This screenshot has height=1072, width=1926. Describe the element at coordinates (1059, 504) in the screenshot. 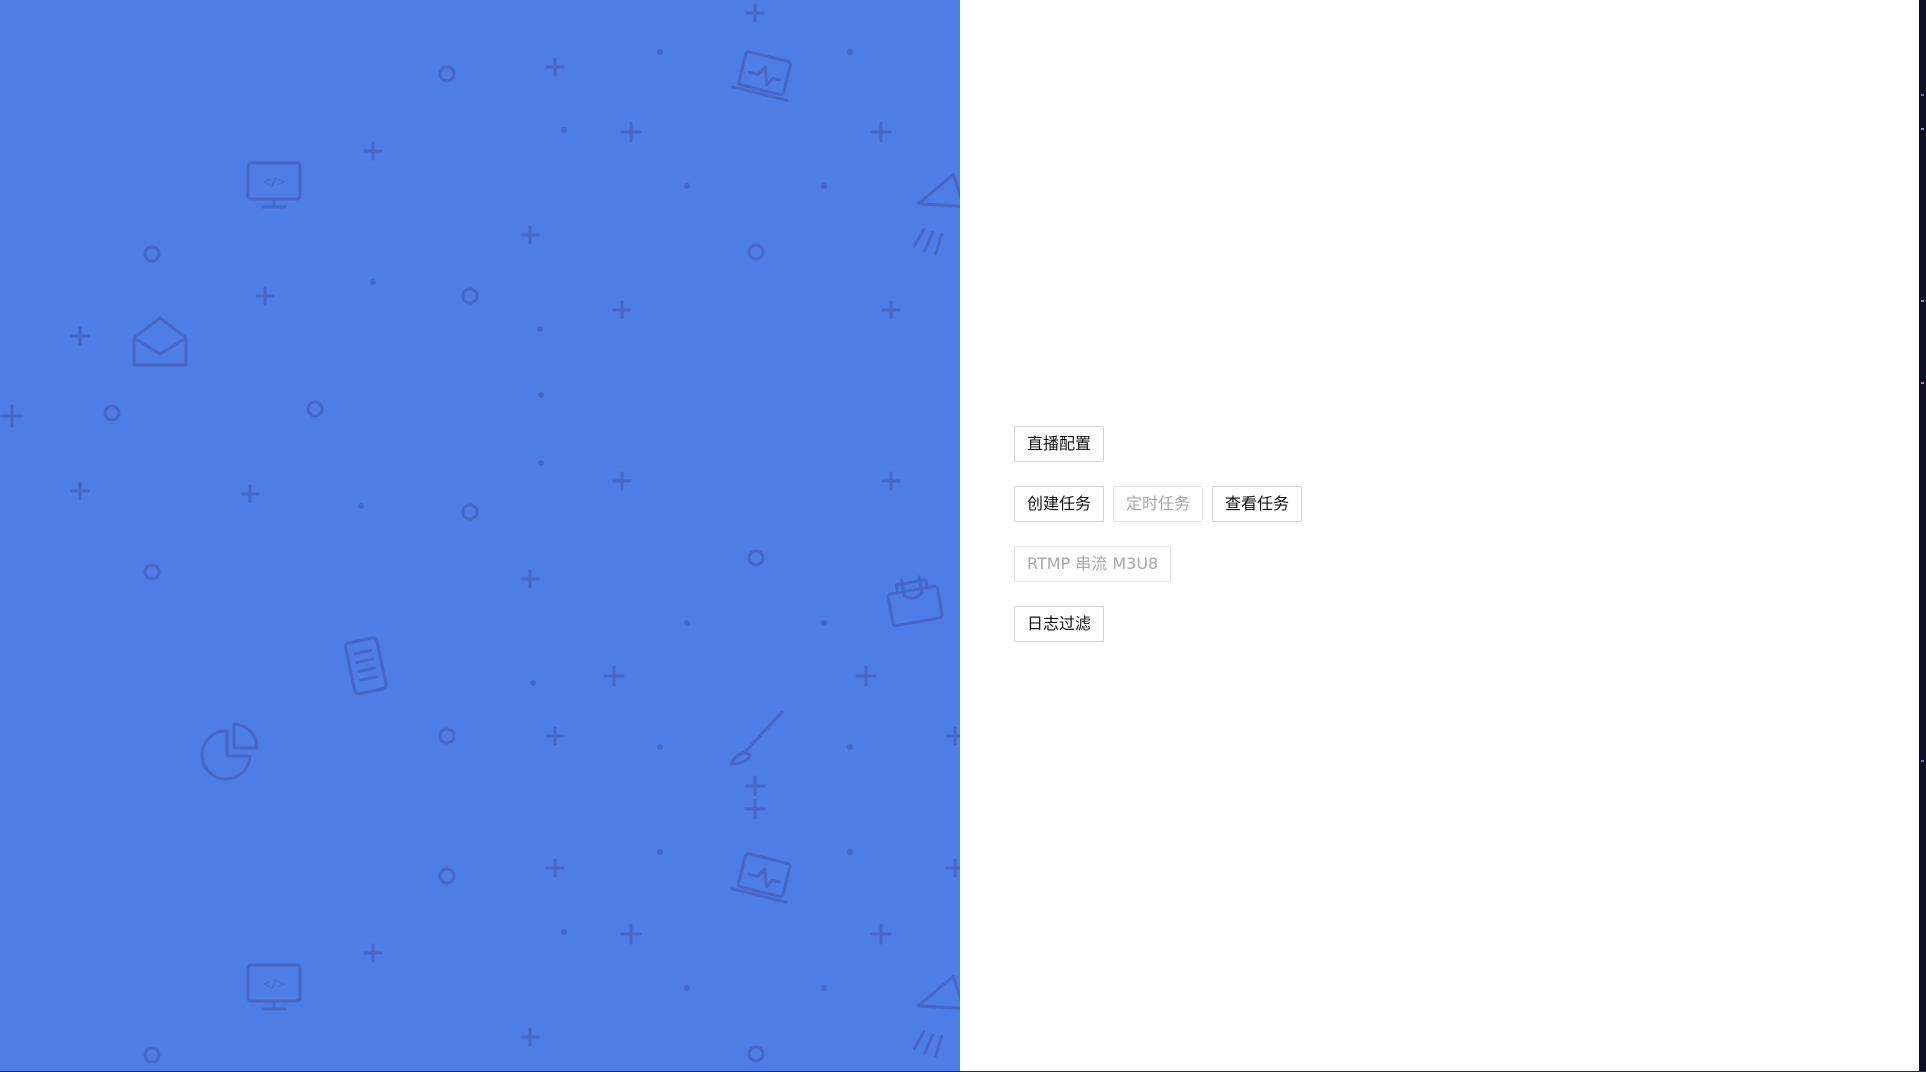

I see `create-task-button: 创建任务` at that location.